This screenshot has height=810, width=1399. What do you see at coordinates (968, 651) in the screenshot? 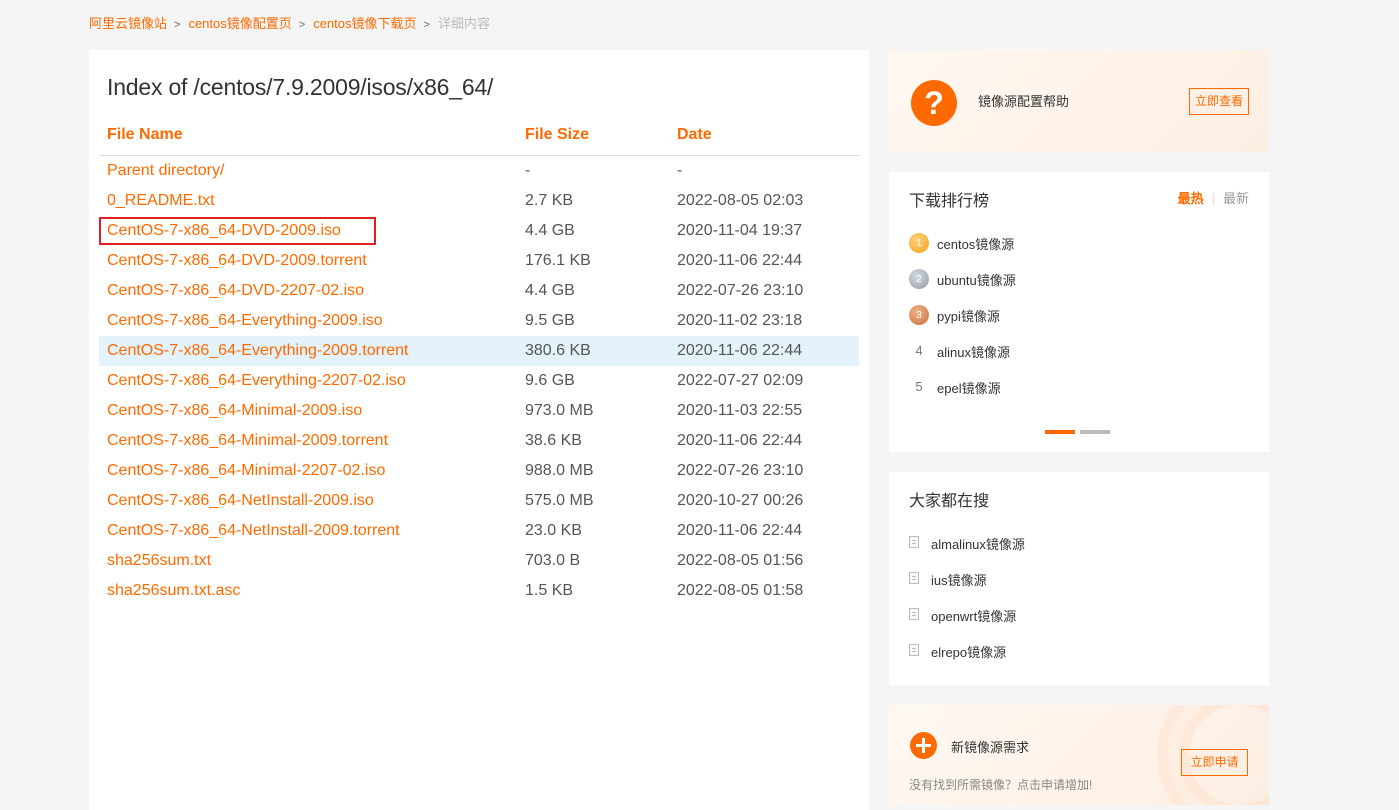
I see `popular-item-label: elrepo镜像源` at bounding box center [968, 651].